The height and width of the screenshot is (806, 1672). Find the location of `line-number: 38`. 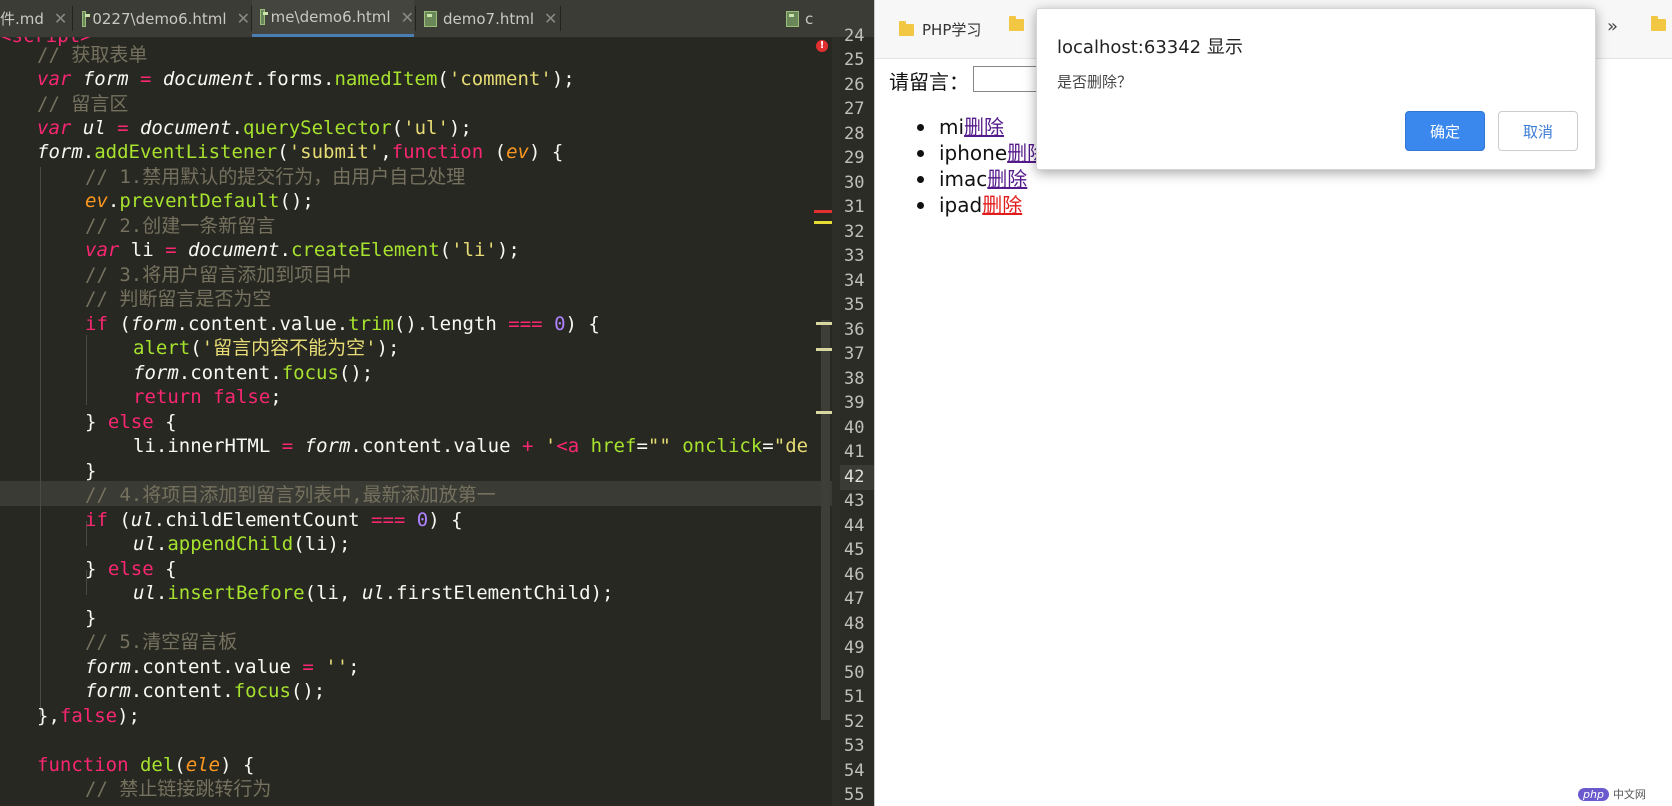

line-number: 38 is located at coordinates (854, 379).